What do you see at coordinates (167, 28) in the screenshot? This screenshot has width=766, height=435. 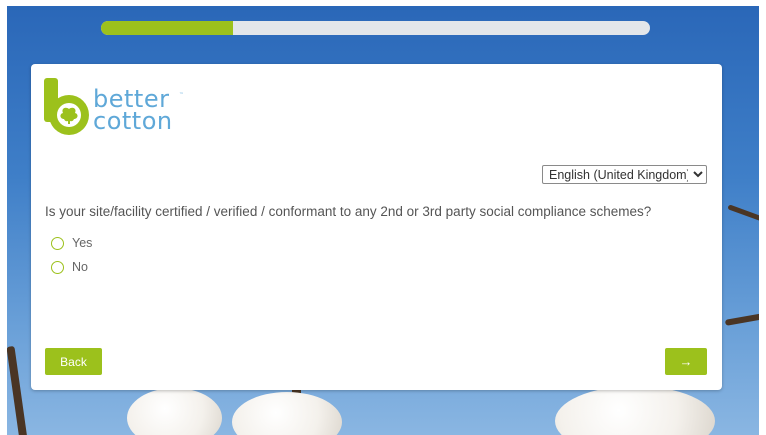 I see `progress-fill` at bounding box center [167, 28].